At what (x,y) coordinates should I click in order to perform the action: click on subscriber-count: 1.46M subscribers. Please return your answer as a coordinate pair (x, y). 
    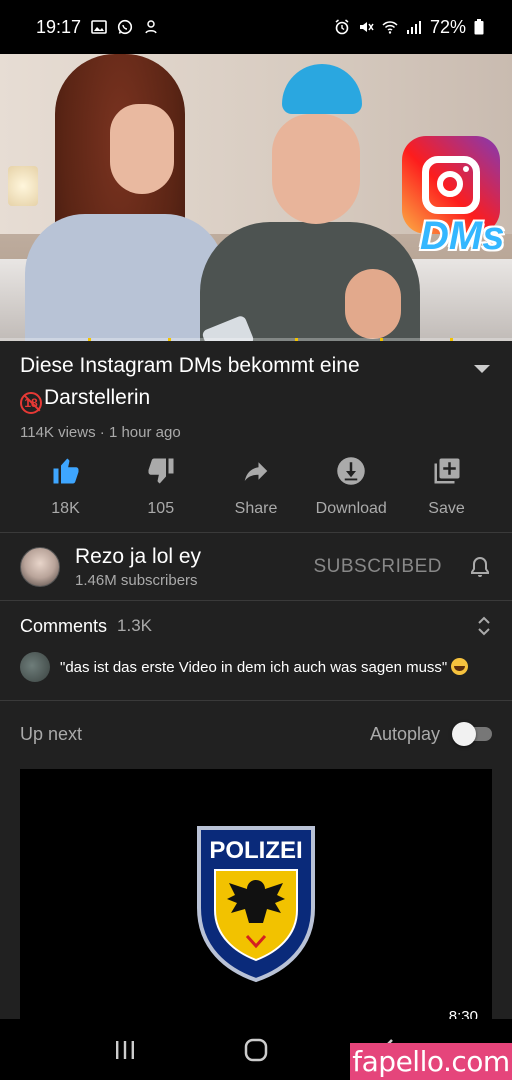
    Looking at the image, I should click on (136, 580).